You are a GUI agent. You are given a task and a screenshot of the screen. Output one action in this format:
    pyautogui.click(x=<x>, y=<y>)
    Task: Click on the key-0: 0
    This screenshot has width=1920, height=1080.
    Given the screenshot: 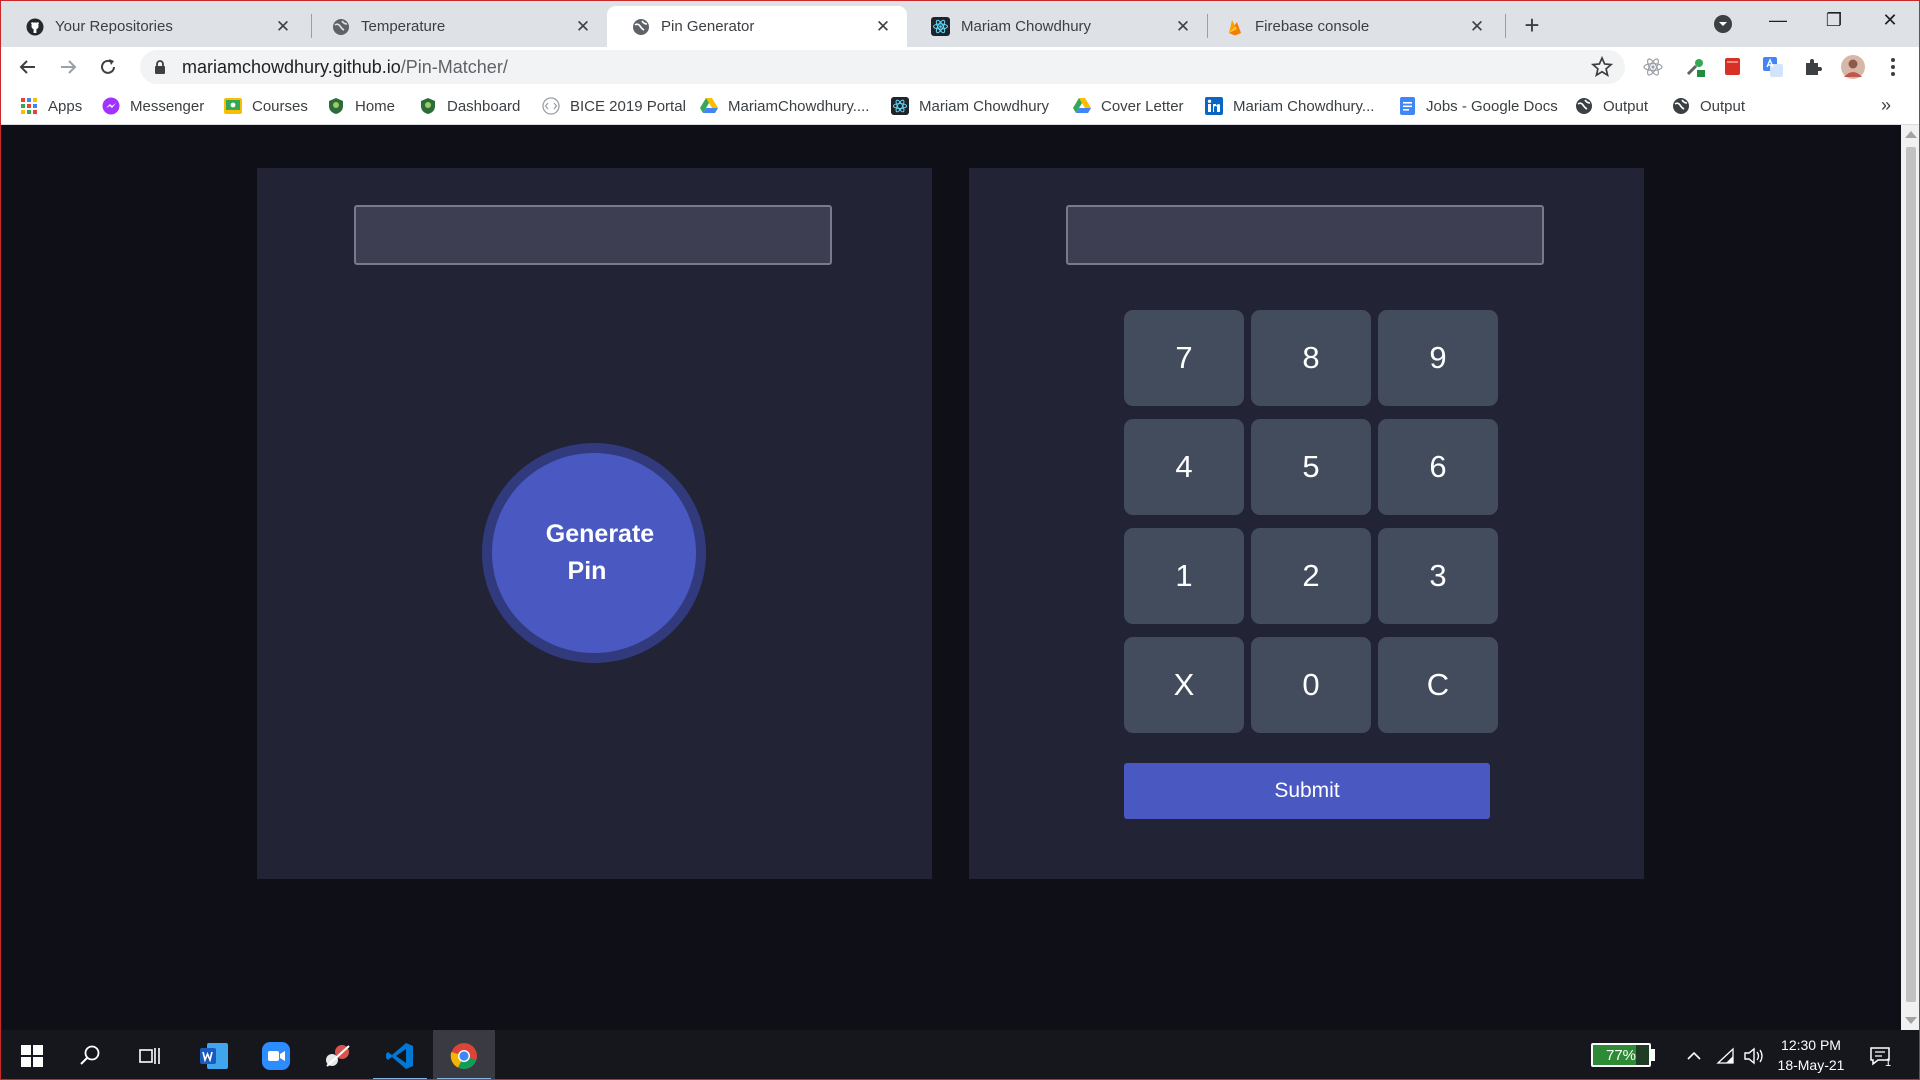 What is the action you would take?
    pyautogui.click(x=1311, y=685)
    